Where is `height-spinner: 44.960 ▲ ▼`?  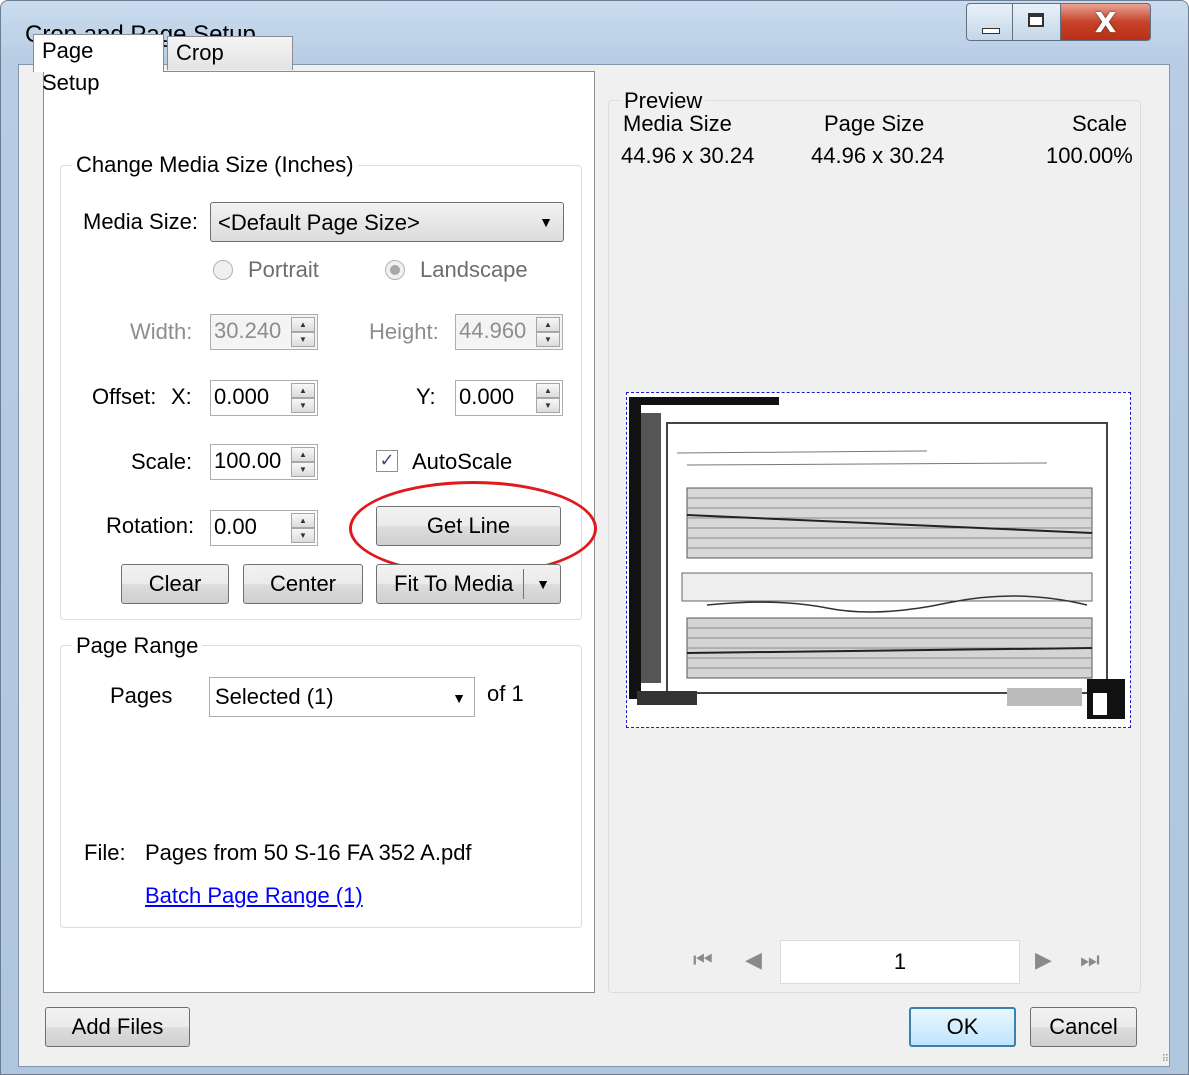
height-spinner: 44.960 ▲ ▼ is located at coordinates (509, 332).